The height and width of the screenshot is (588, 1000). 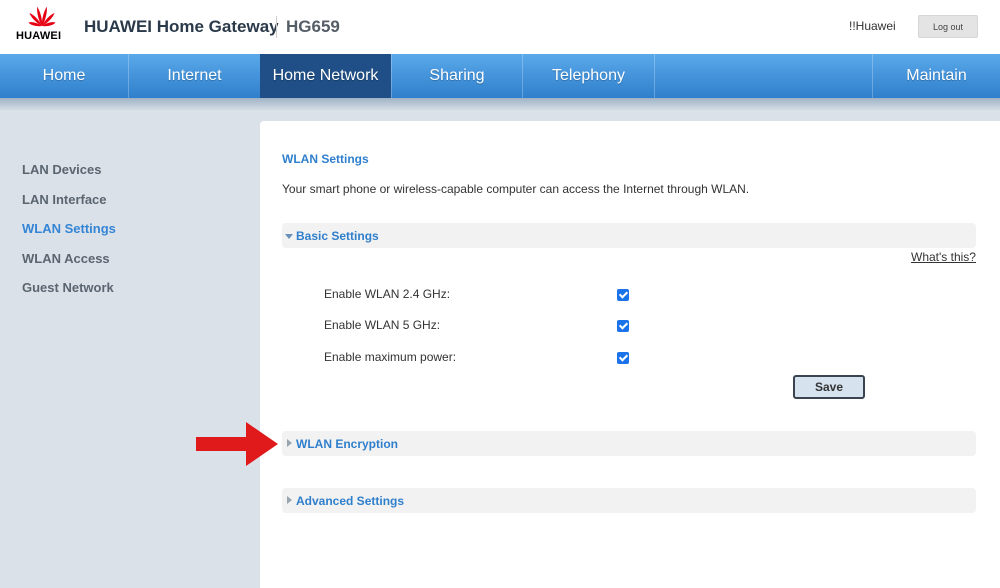 I want to click on enable-wlan-24-checkbox, so click(x=623, y=295).